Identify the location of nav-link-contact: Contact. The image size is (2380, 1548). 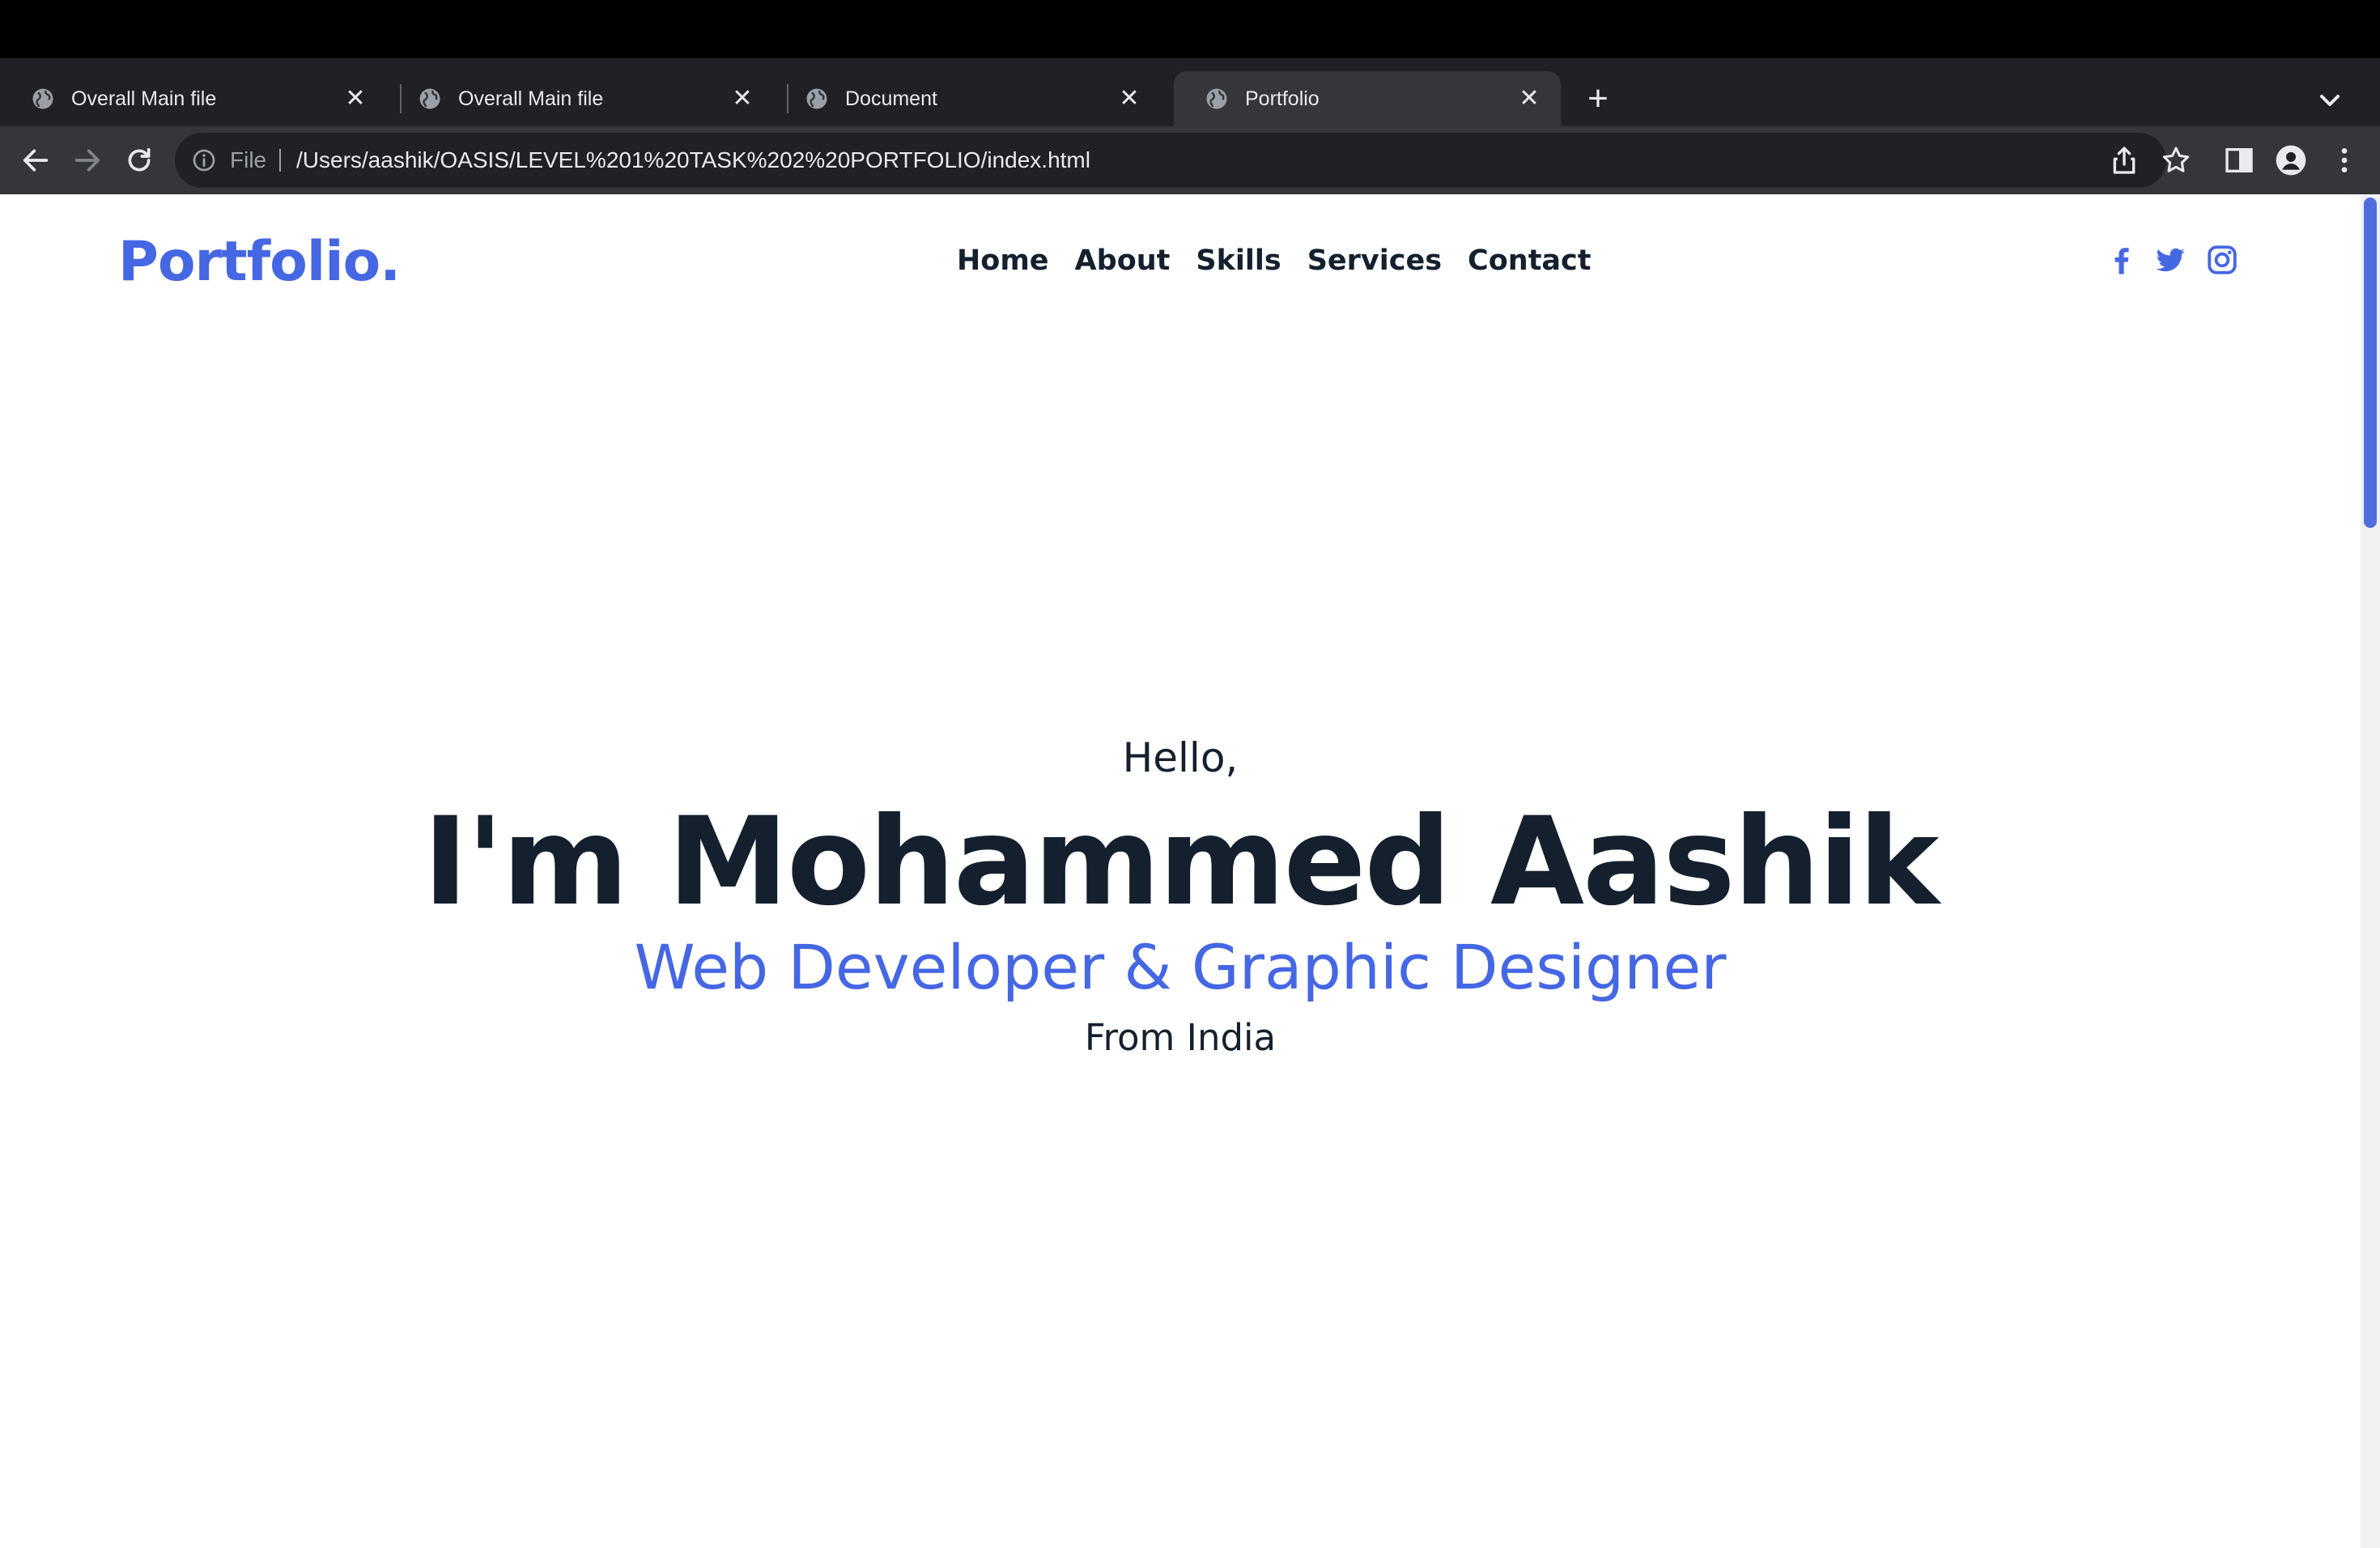
(1529, 260).